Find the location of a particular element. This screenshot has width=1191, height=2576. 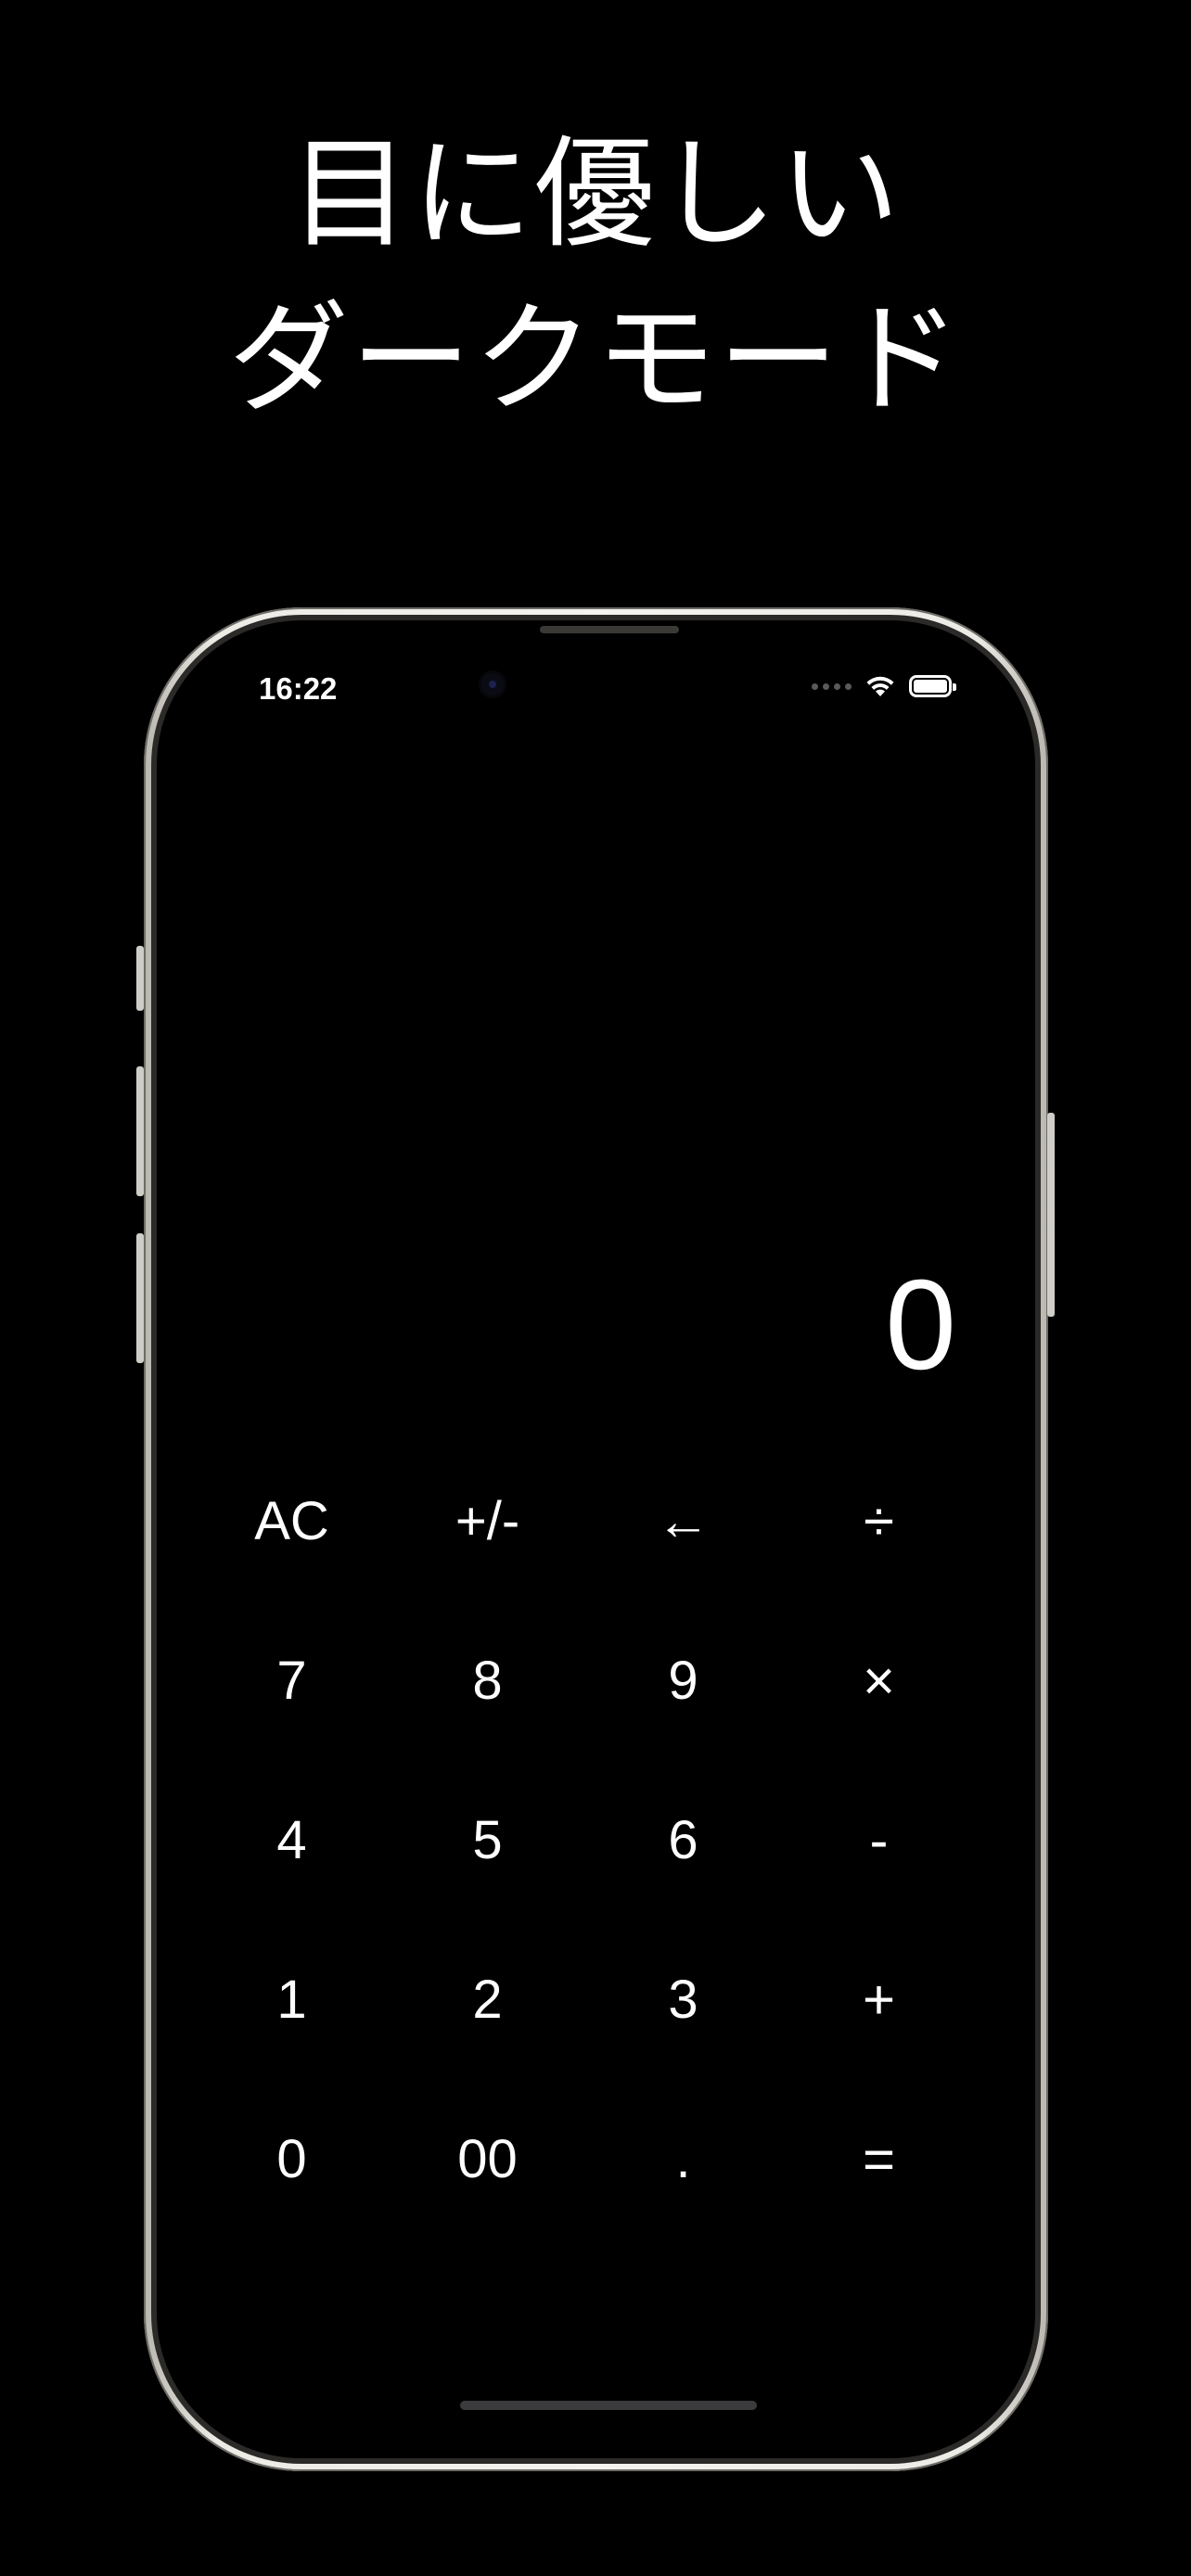

speaker-grille is located at coordinates (610, 629).